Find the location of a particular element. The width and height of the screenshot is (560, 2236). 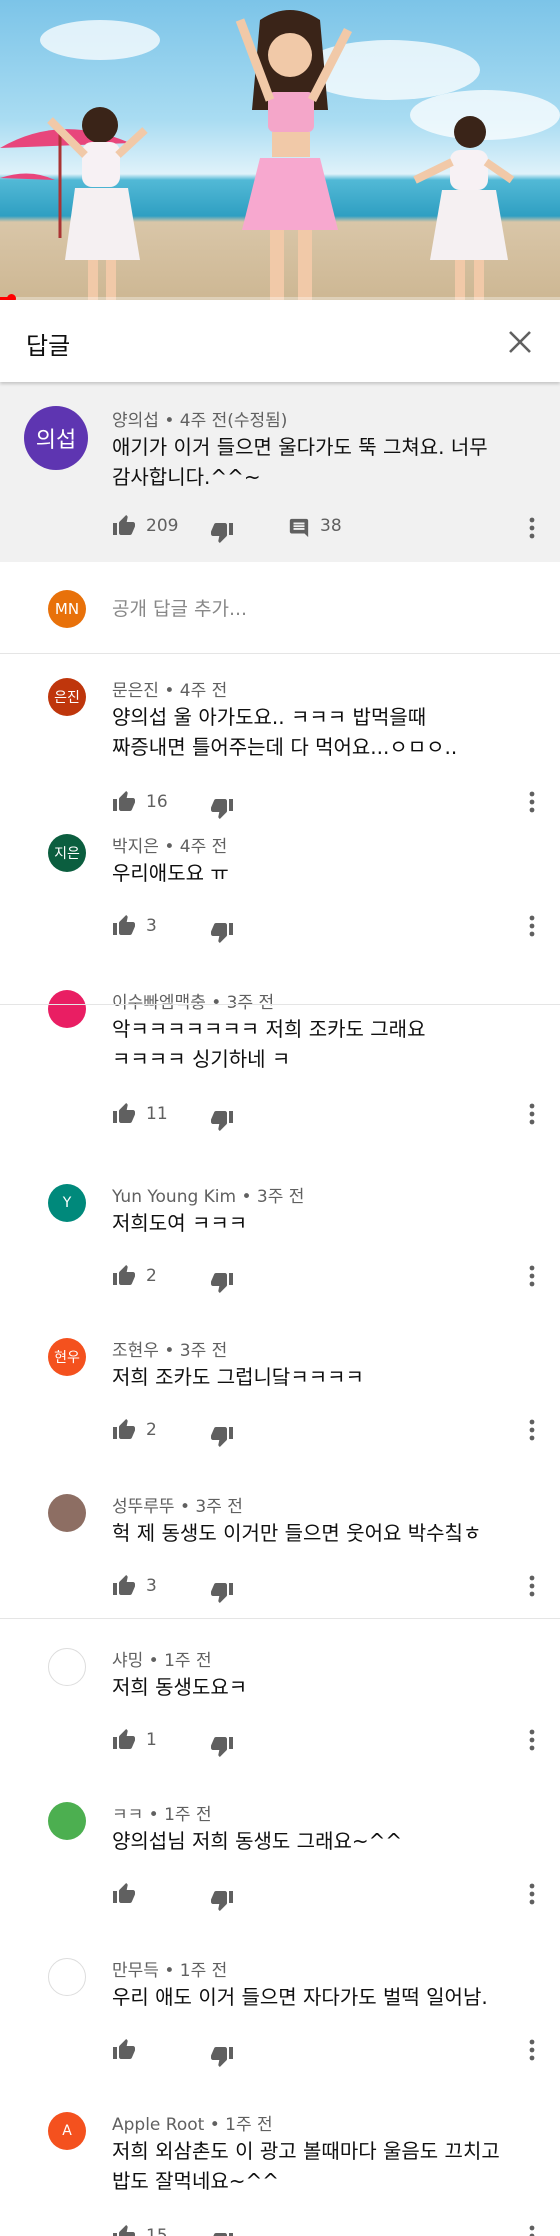

comment-text-line1: 악ㅋㅋㅋㅋㅋㅋㅋ 저희 조카도 그래요 is located at coordinates (269, 1029).